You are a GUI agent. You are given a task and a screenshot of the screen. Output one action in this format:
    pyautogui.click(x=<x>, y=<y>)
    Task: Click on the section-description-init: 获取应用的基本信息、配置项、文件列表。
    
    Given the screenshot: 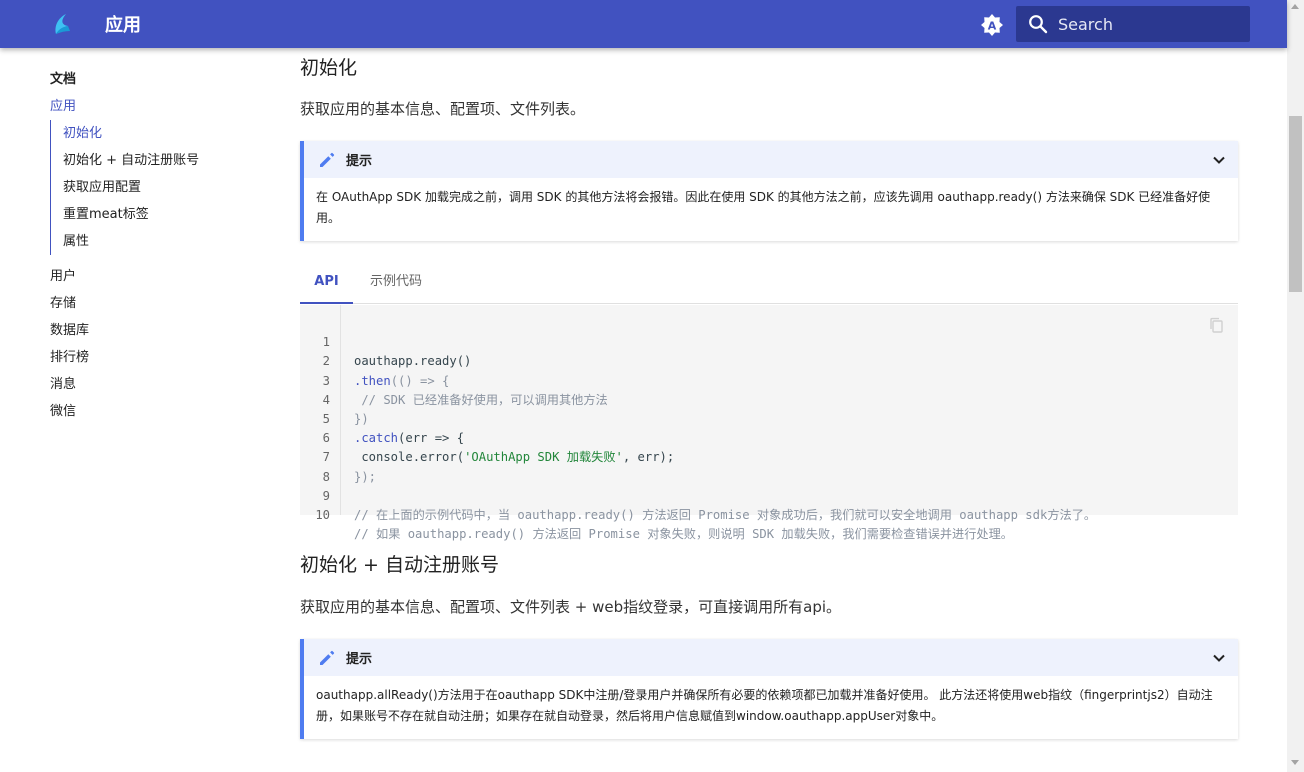 What is the action you would take?
    pyautogui.click(x=443, y=109)
    